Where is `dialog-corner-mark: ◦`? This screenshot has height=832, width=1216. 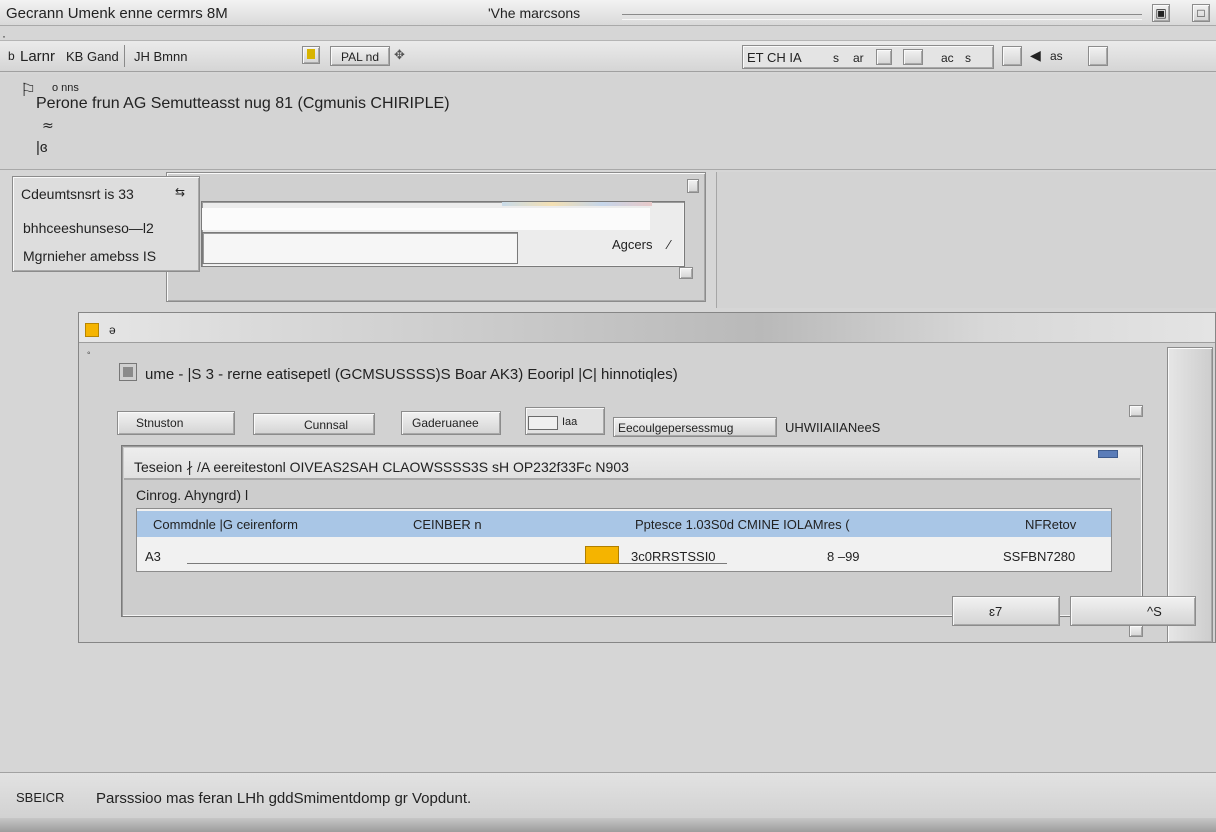 dialog-corner-mark: ◦ is located at coordinates (89, 353).